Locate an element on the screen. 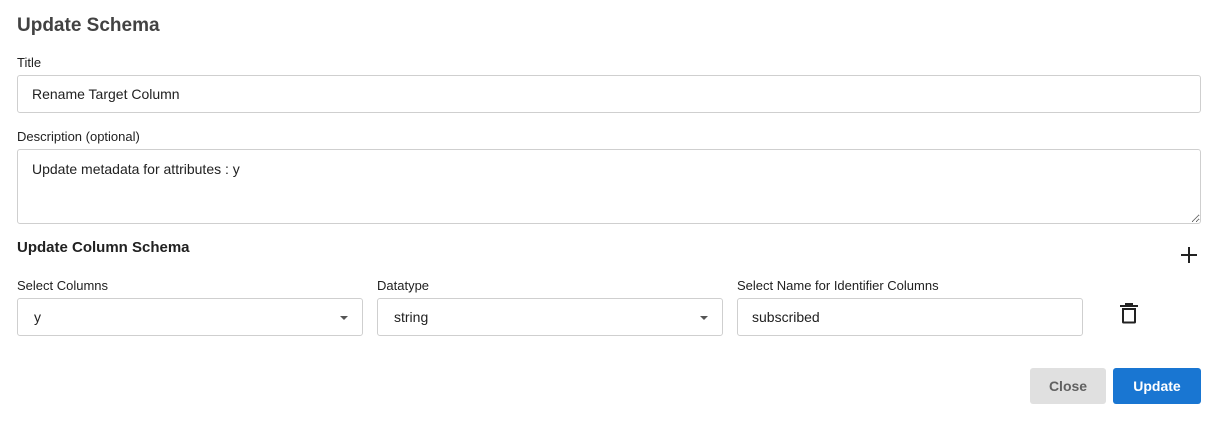  title-label: Title is located at coordinates (29, 62).